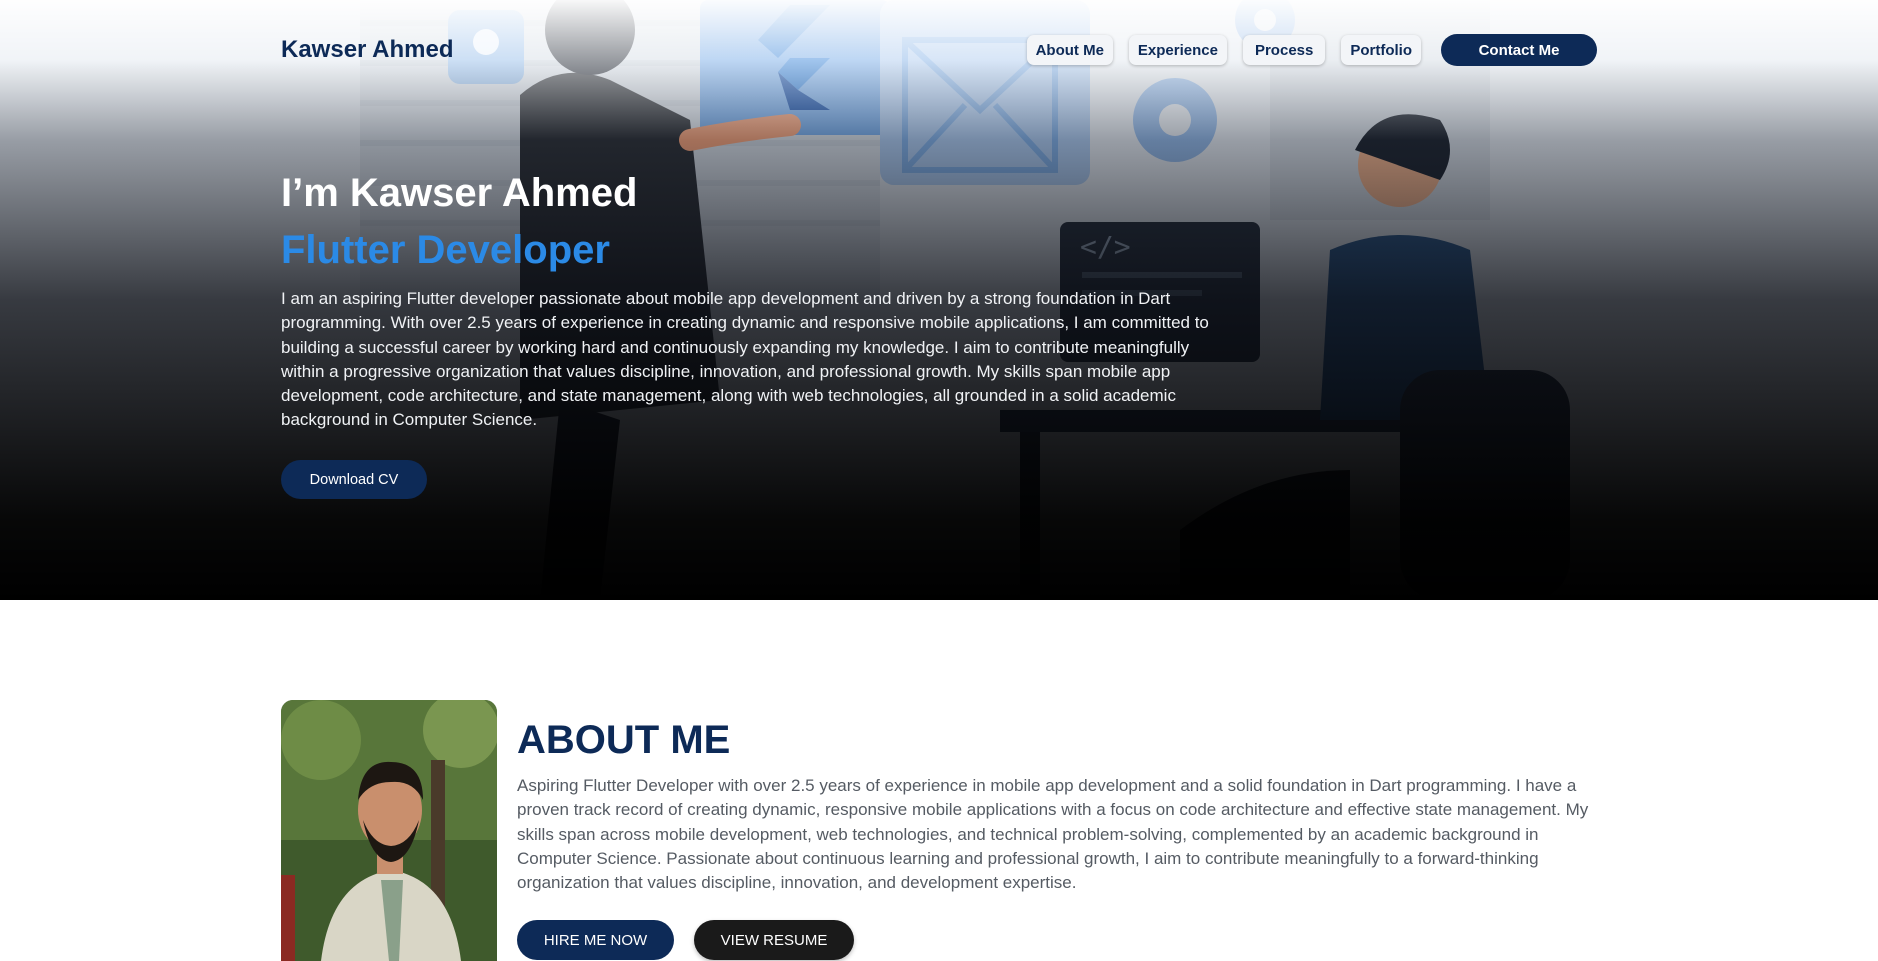 The image size is (1878, 961). I want to click on nav-experience: Experience, so click(1177, 50).